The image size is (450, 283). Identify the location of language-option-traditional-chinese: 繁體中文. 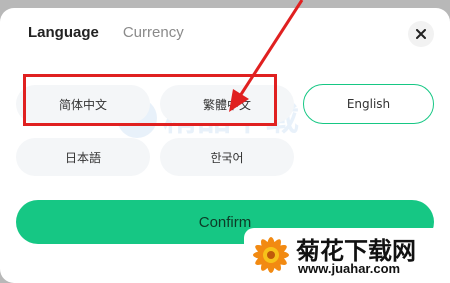
(227, 104).